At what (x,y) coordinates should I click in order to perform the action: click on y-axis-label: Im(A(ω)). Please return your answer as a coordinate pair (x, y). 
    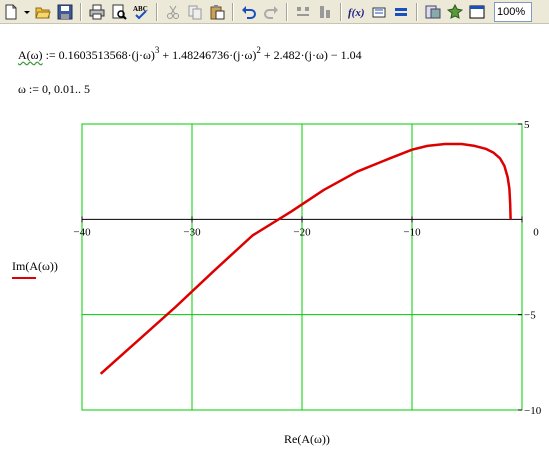
    Looking at the image, I should click on (35, 266).